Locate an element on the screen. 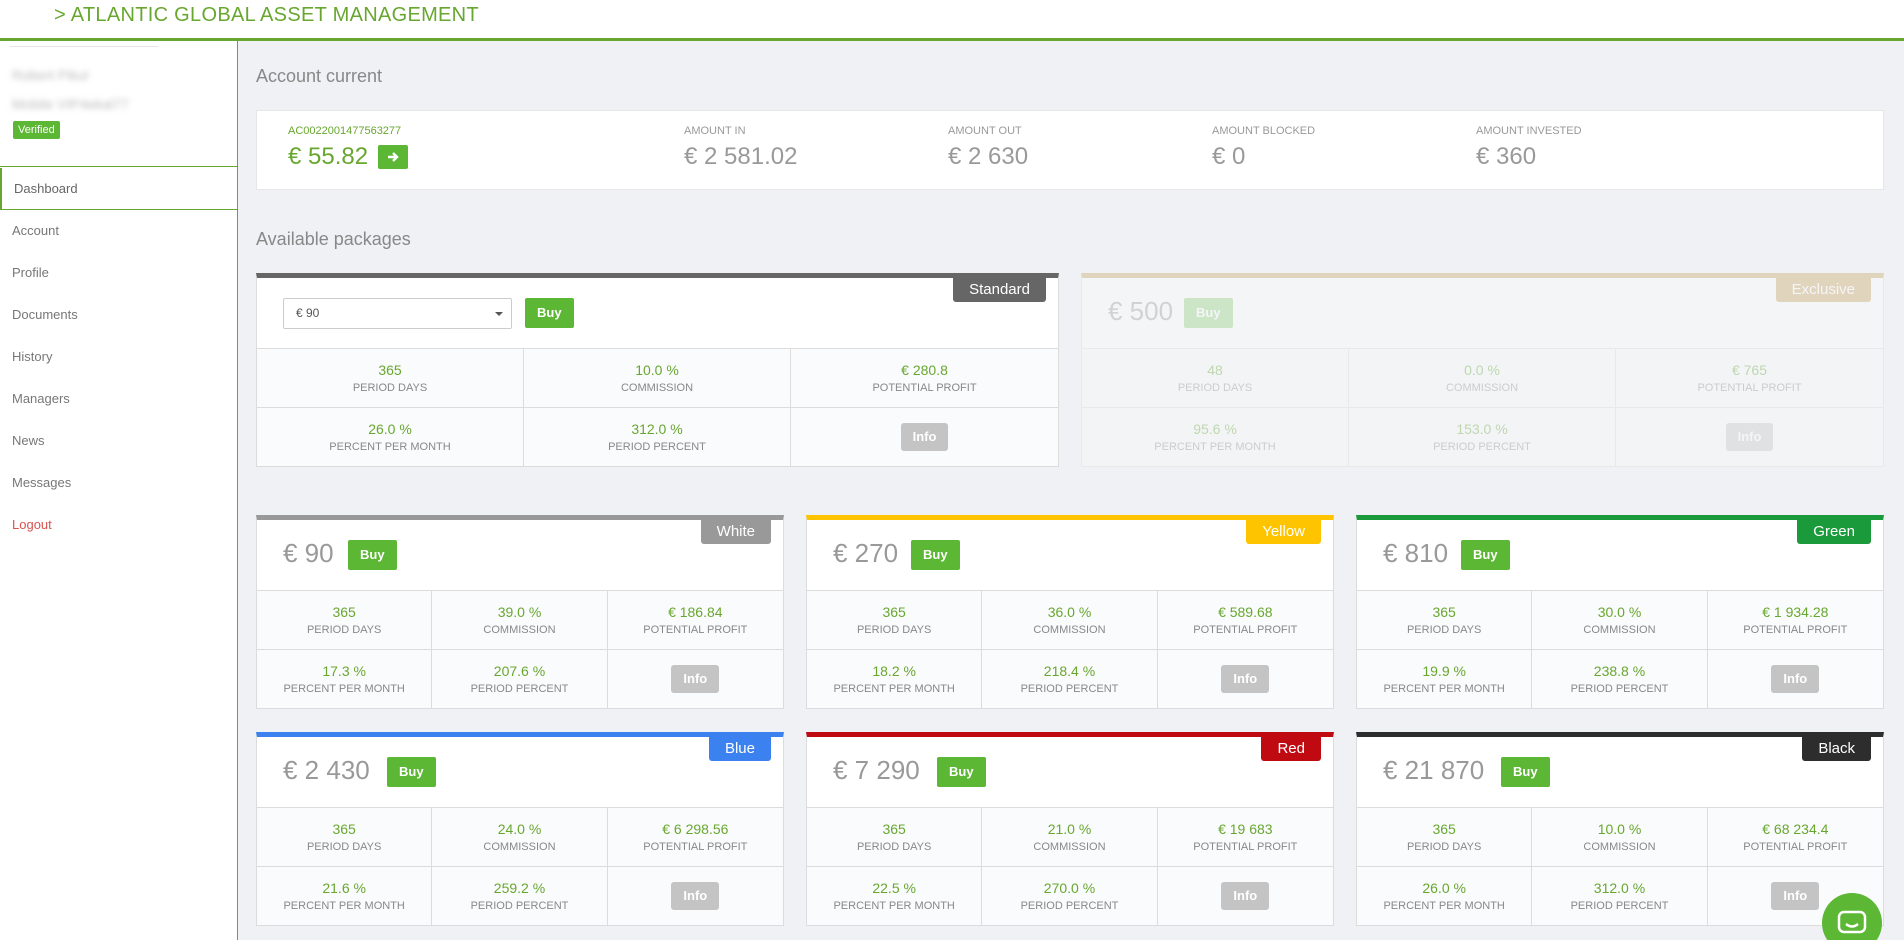 The height and width of the screenshot is (940, 1904). package-header: € 500 Buy is located at coordinates (1482, 313).